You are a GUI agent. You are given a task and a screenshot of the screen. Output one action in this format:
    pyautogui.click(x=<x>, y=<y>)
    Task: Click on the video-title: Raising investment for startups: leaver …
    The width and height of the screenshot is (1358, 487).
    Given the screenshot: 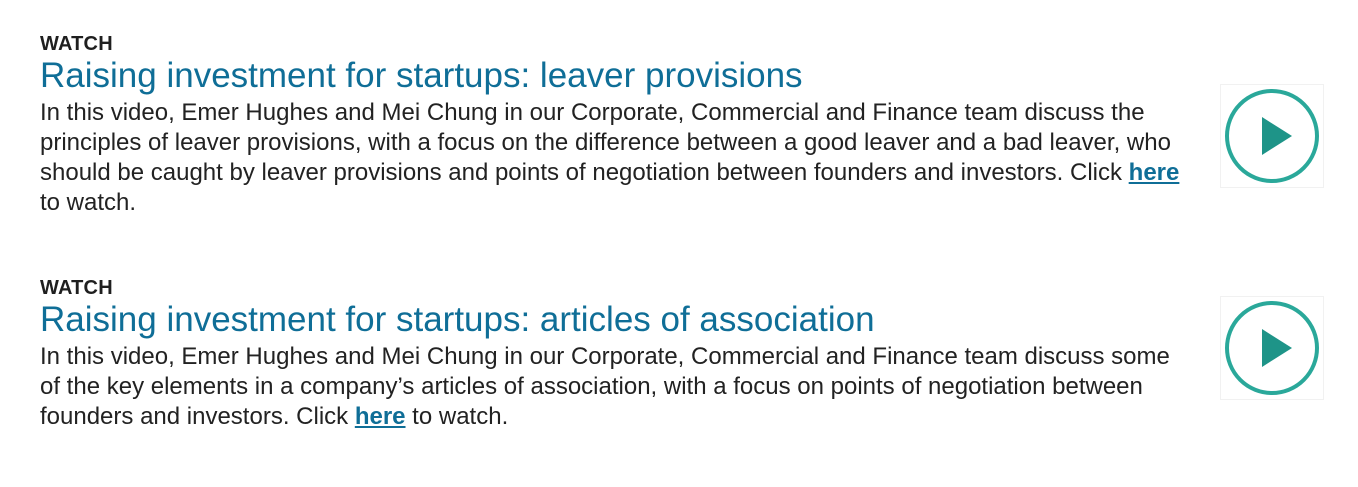 What is the action you would take?
    pyautogui.click(x=685, y=76)
    